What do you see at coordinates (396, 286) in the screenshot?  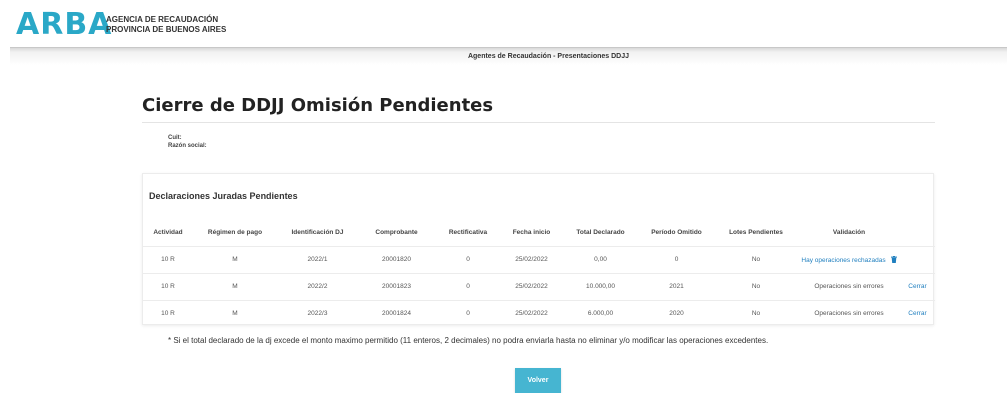 I see `cell-comprobante: 20001823` at bounding box center [396, 286].